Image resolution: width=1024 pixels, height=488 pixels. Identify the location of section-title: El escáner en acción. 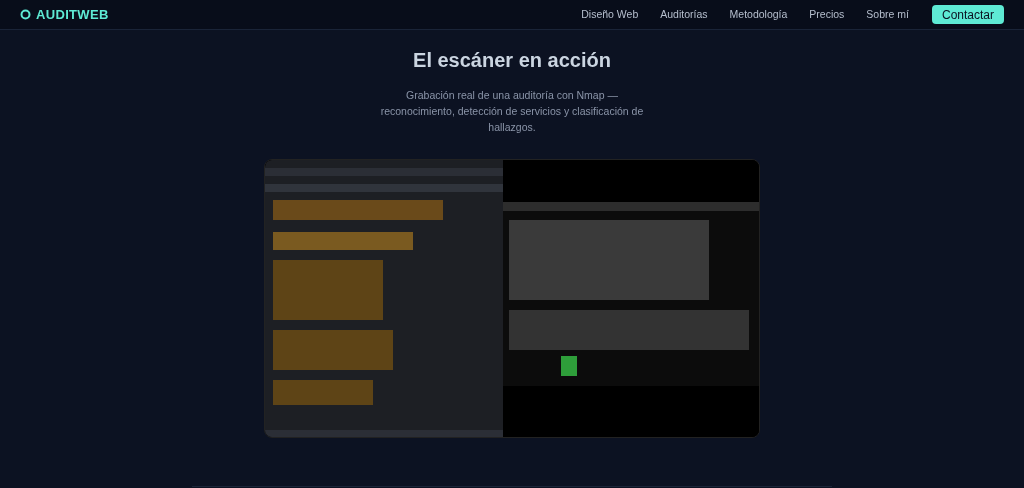
(512, 60).